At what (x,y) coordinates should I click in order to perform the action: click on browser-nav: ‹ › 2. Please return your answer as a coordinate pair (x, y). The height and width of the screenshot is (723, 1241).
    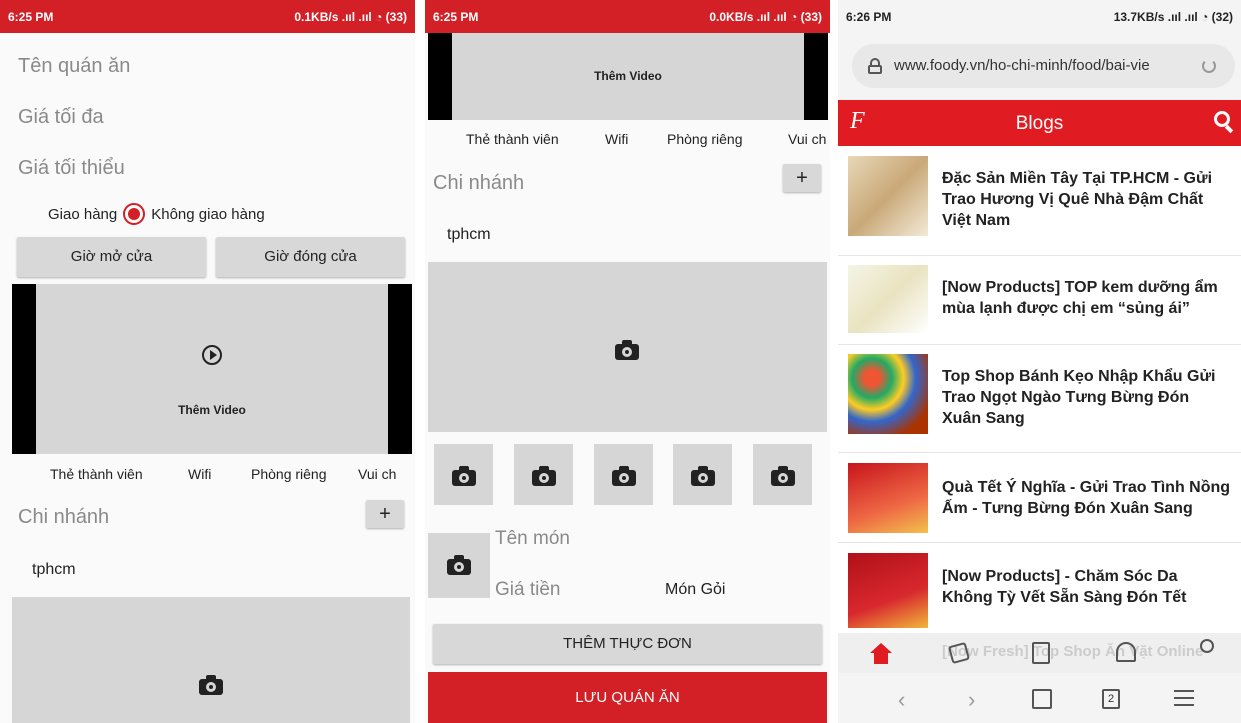
    Looking at the image, I should click on (1039, 698).